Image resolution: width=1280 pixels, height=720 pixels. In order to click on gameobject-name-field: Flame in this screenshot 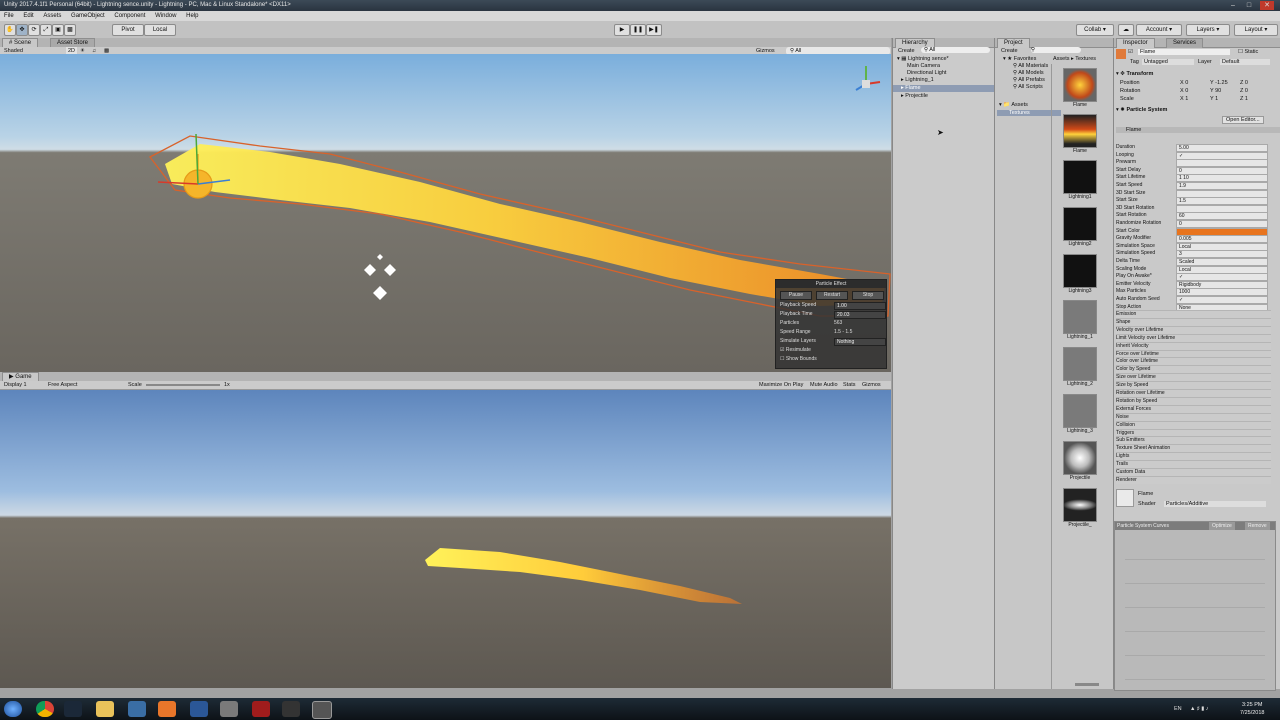, I will do `click(1184, 52)`.